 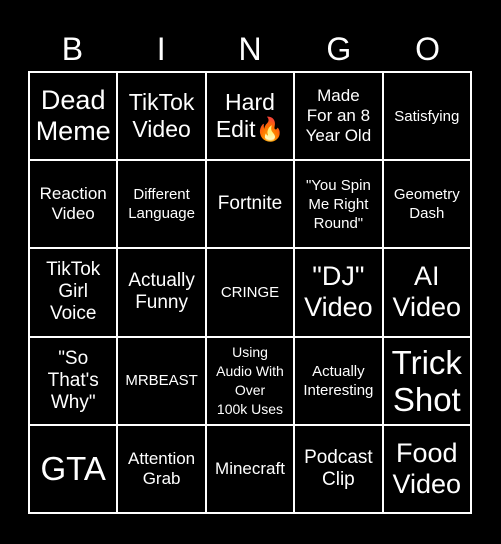 What do you see at coordinates (161, 49) in the screenshot?
I see `header-letter-i: I` at bounding box center [161, 49].